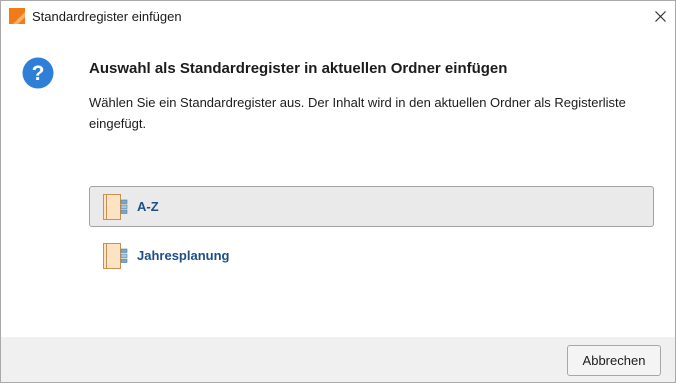 This screenshot has height=383, width=676. I want to click on option-label: Jahresplanung, so click(183, 255).